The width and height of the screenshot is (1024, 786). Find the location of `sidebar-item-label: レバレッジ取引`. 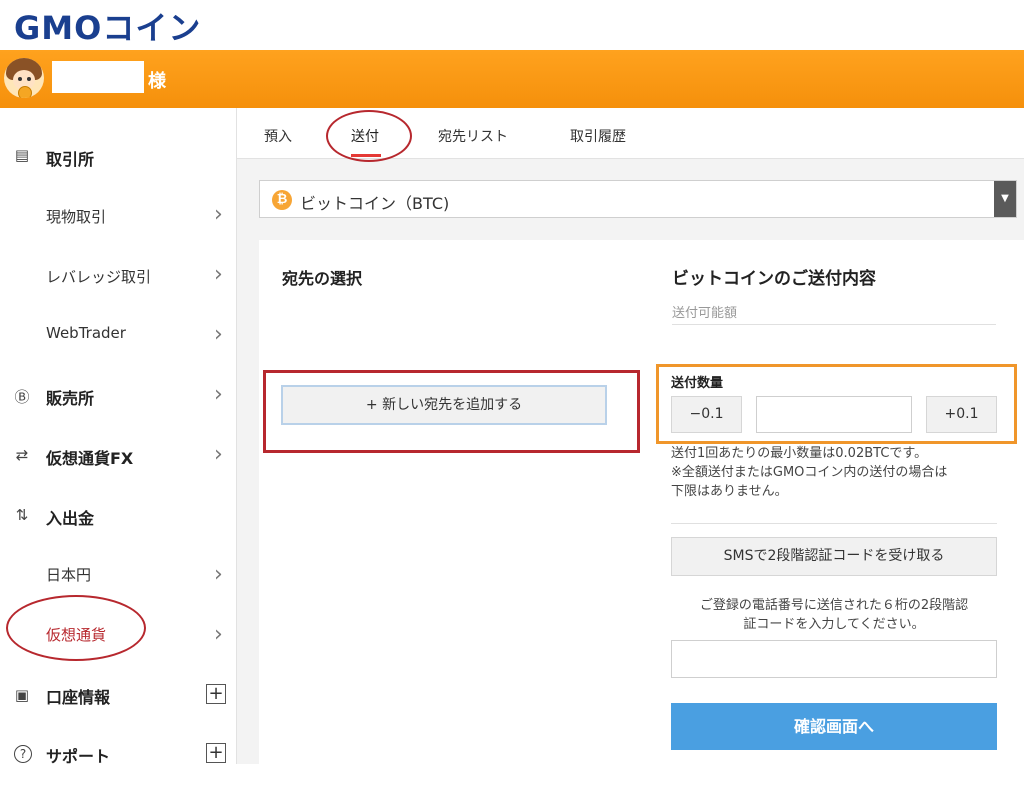

sidebar-item-label: レバレッジ取引 is located at coordinates (99, 277).